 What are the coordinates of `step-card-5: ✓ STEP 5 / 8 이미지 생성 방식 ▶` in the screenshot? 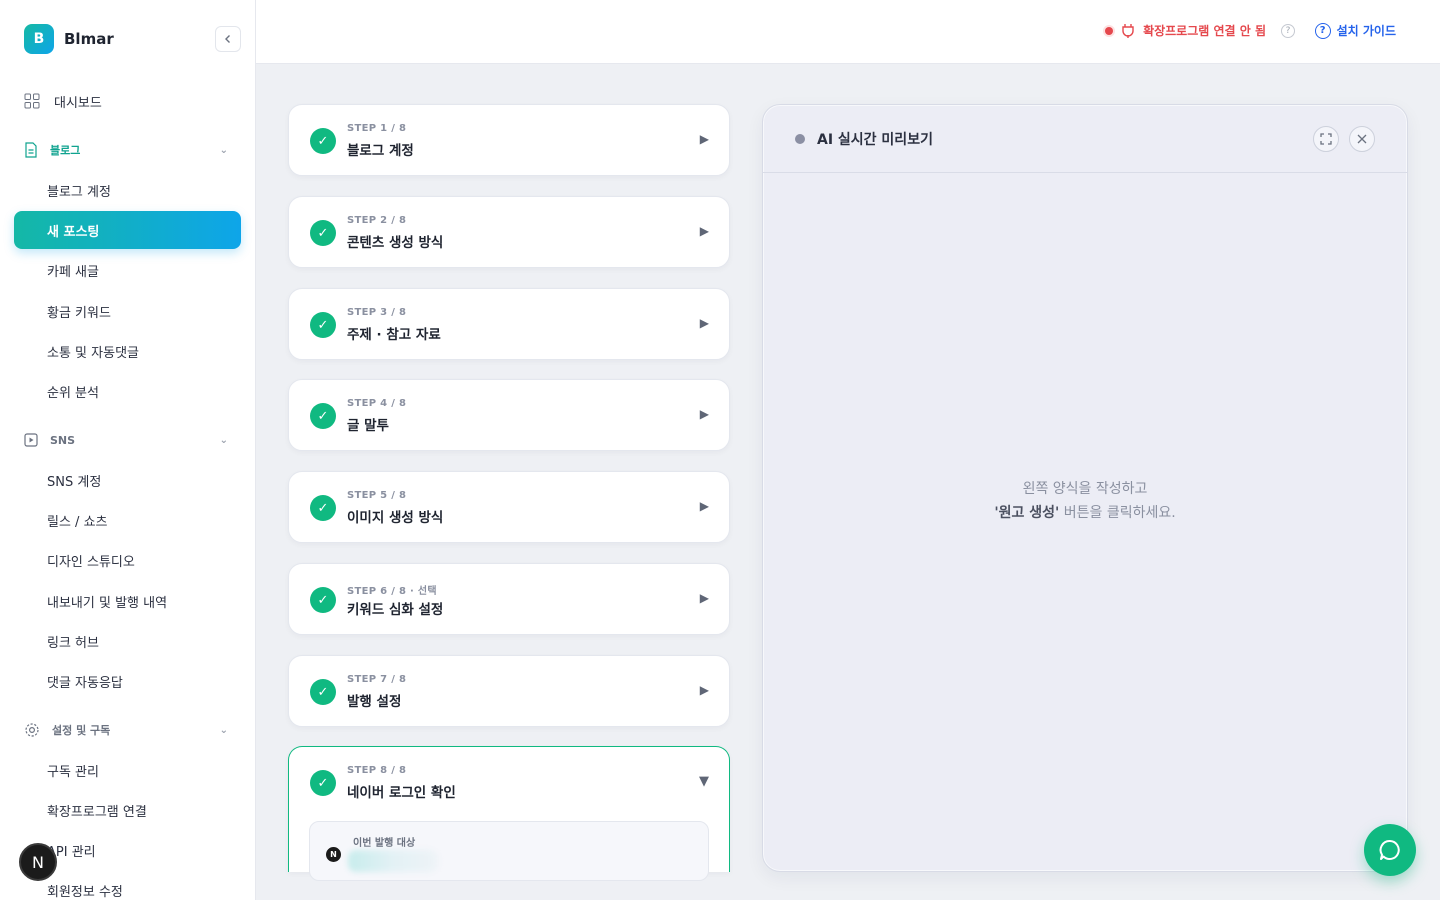 It's located at (509, 507).